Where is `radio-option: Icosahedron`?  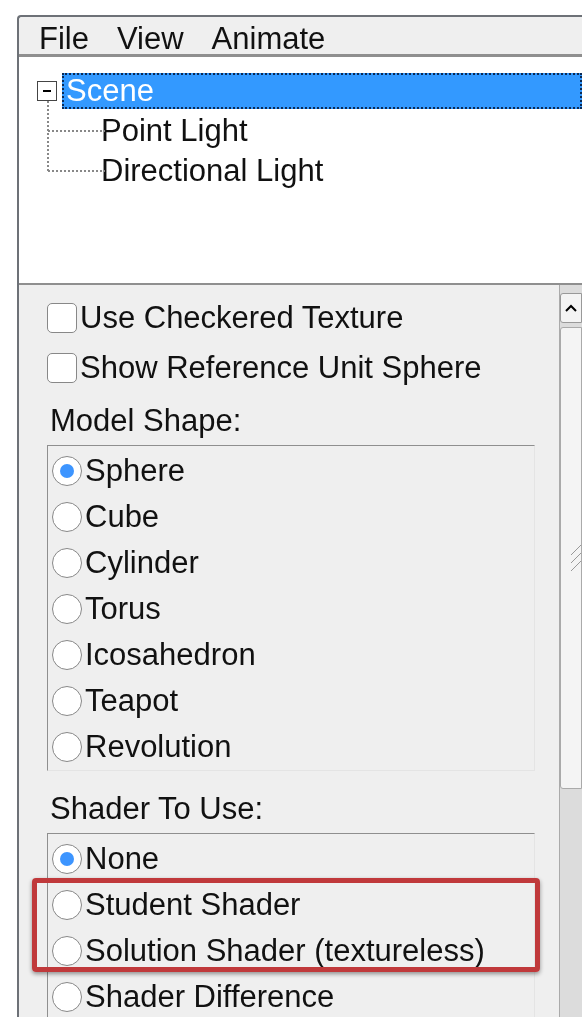
radio-option: Icosahedron is located at coordinates (293, 655).